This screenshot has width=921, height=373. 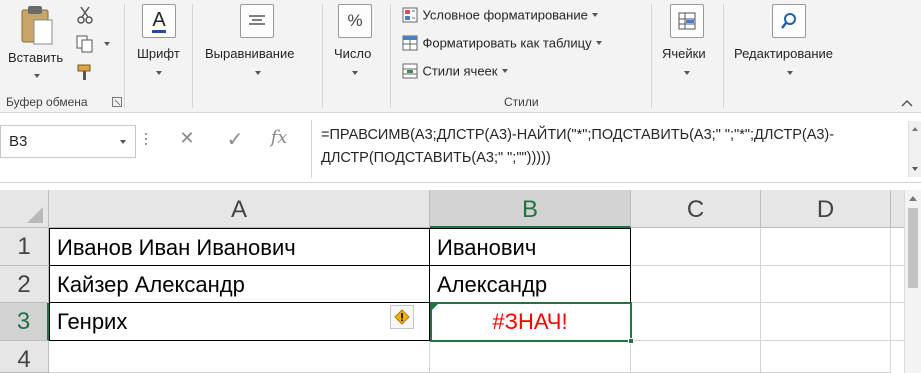 I want to click on select-all-button, so click(x=24, y=209).